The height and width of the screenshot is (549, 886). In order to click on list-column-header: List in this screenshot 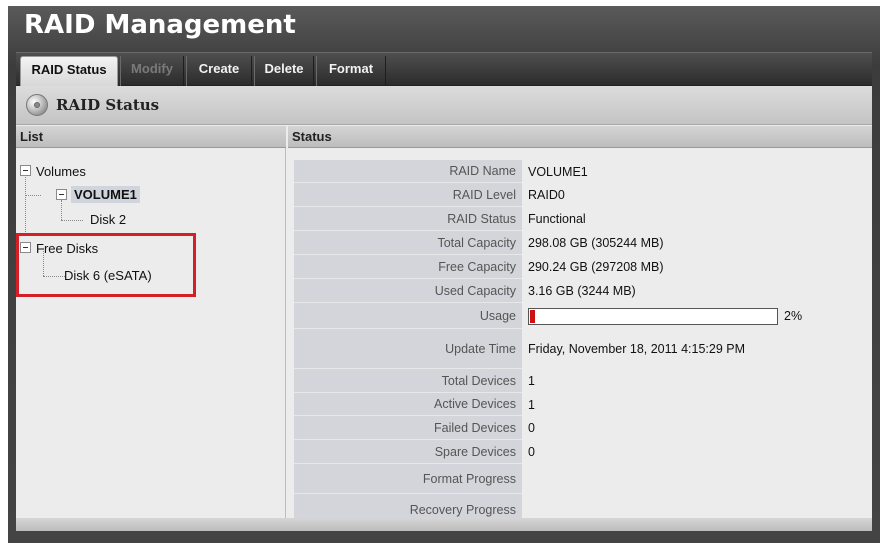, I will do `click(151, 137)`.